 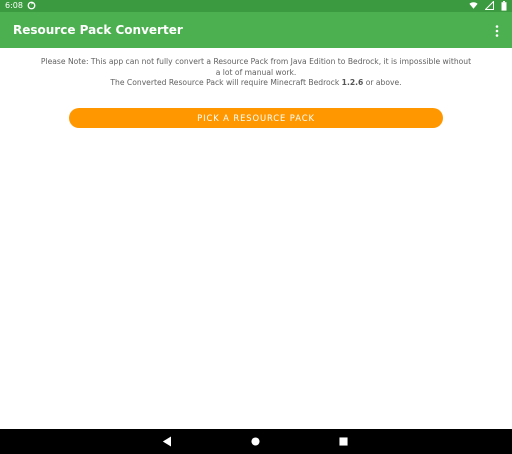 What do you see at coordinates (167, 441) in the screenshot?
I see `back-icon` at bounding box center [167, 441].